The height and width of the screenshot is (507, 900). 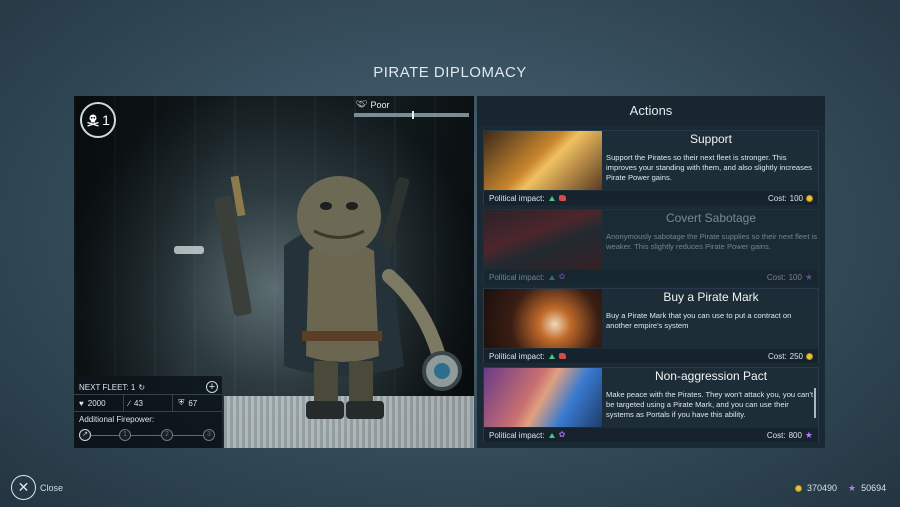 I want to click on support-image, so click(x=543, y=160).